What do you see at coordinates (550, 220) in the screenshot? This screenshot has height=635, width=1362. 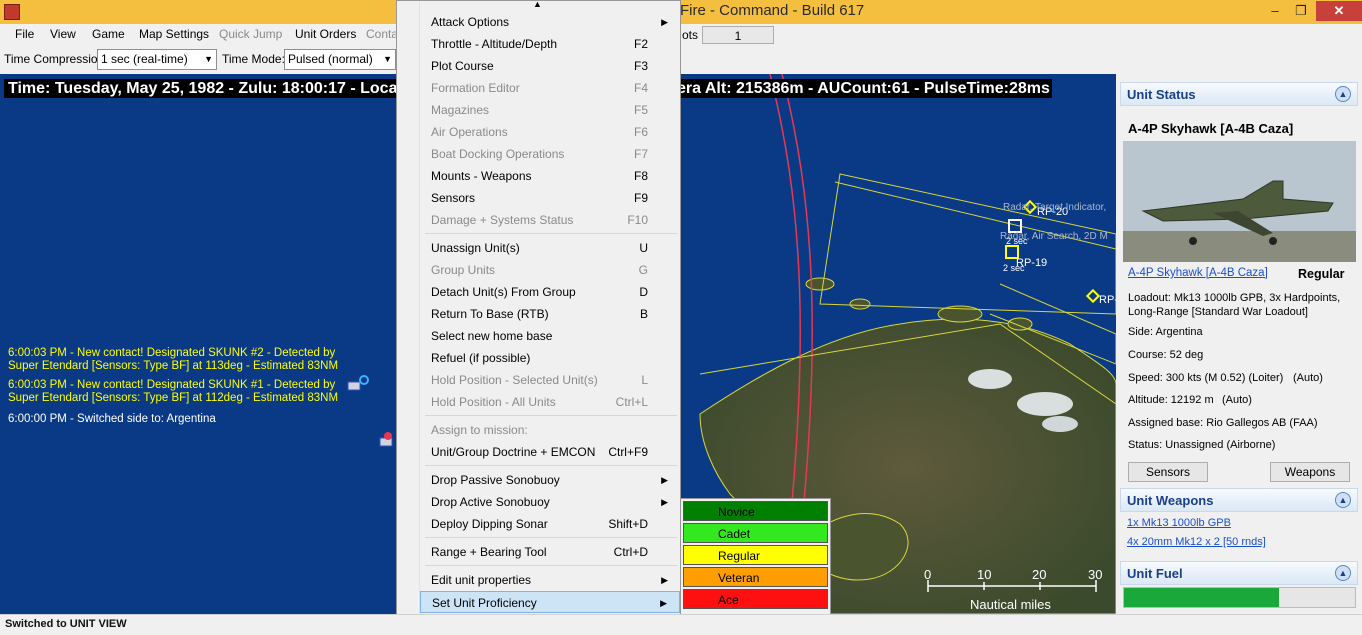 I see `menu-item-damage-systems-status: Damage + Systems Status F10` at bounding box center [550, 220].